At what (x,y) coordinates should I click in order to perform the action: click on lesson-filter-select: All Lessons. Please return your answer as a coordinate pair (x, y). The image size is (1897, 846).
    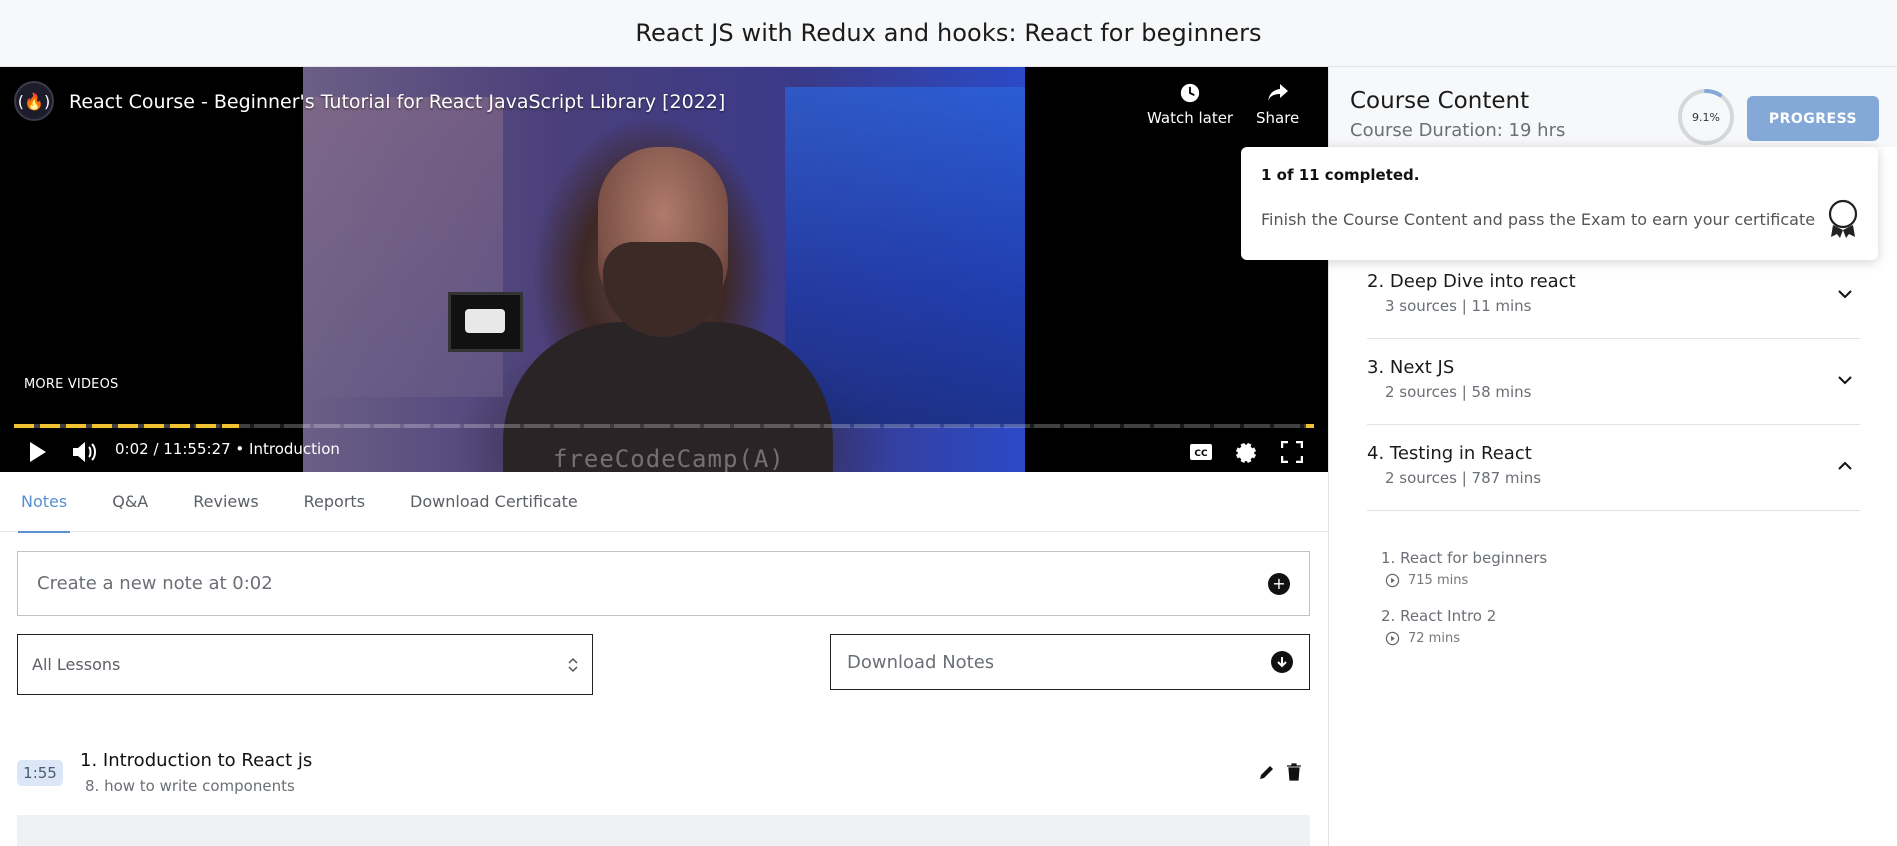
    Looking at the image, I should click on (305, 664).